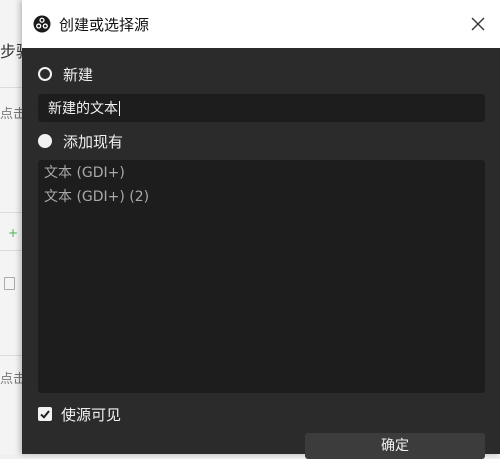  What do you see at coordinates (78, 74) in the screenshot?
I see `new-source-label: 新建` at bounding box center [78, 74].